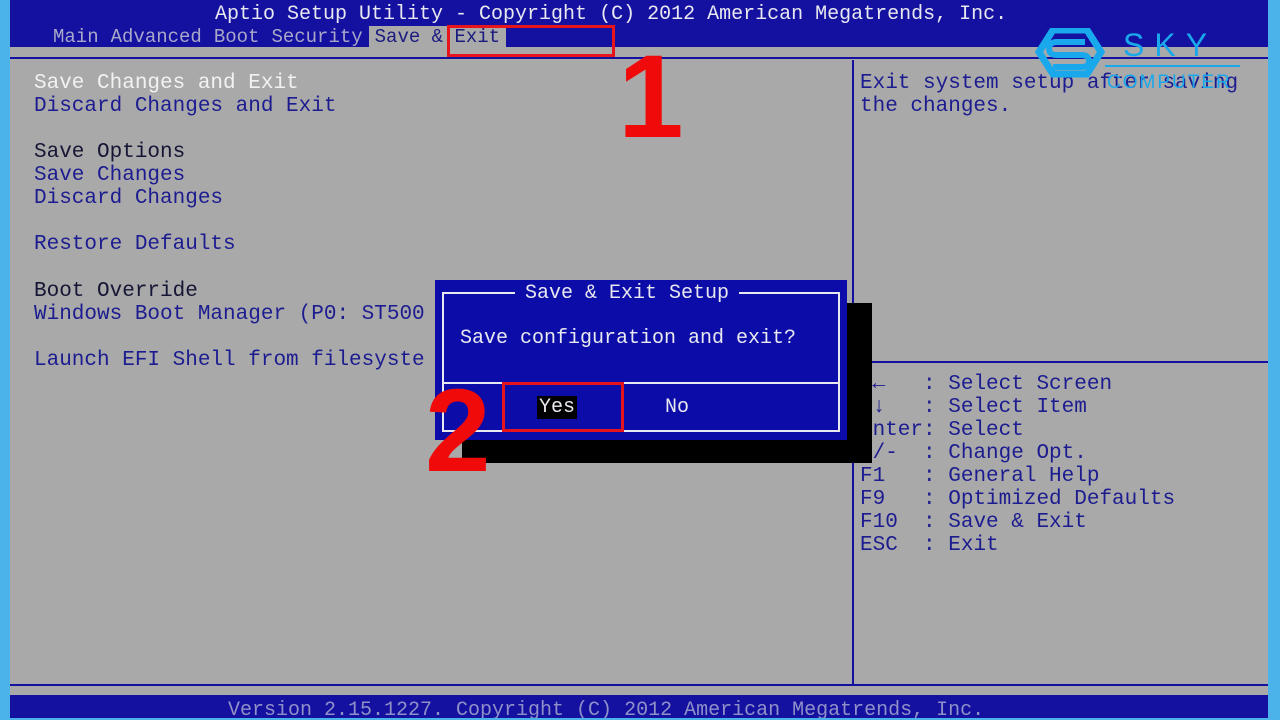  What do you see at coordinates (185, 106) in the screenshot?
I see `menu-discard-changes-exit: Discard Changes and Exit` at bounding box center [185, 106].